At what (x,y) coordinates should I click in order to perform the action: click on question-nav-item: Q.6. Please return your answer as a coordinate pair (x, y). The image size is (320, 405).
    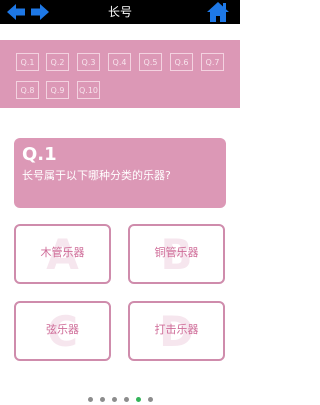
    Looking at the image, I should click on (181, 62).